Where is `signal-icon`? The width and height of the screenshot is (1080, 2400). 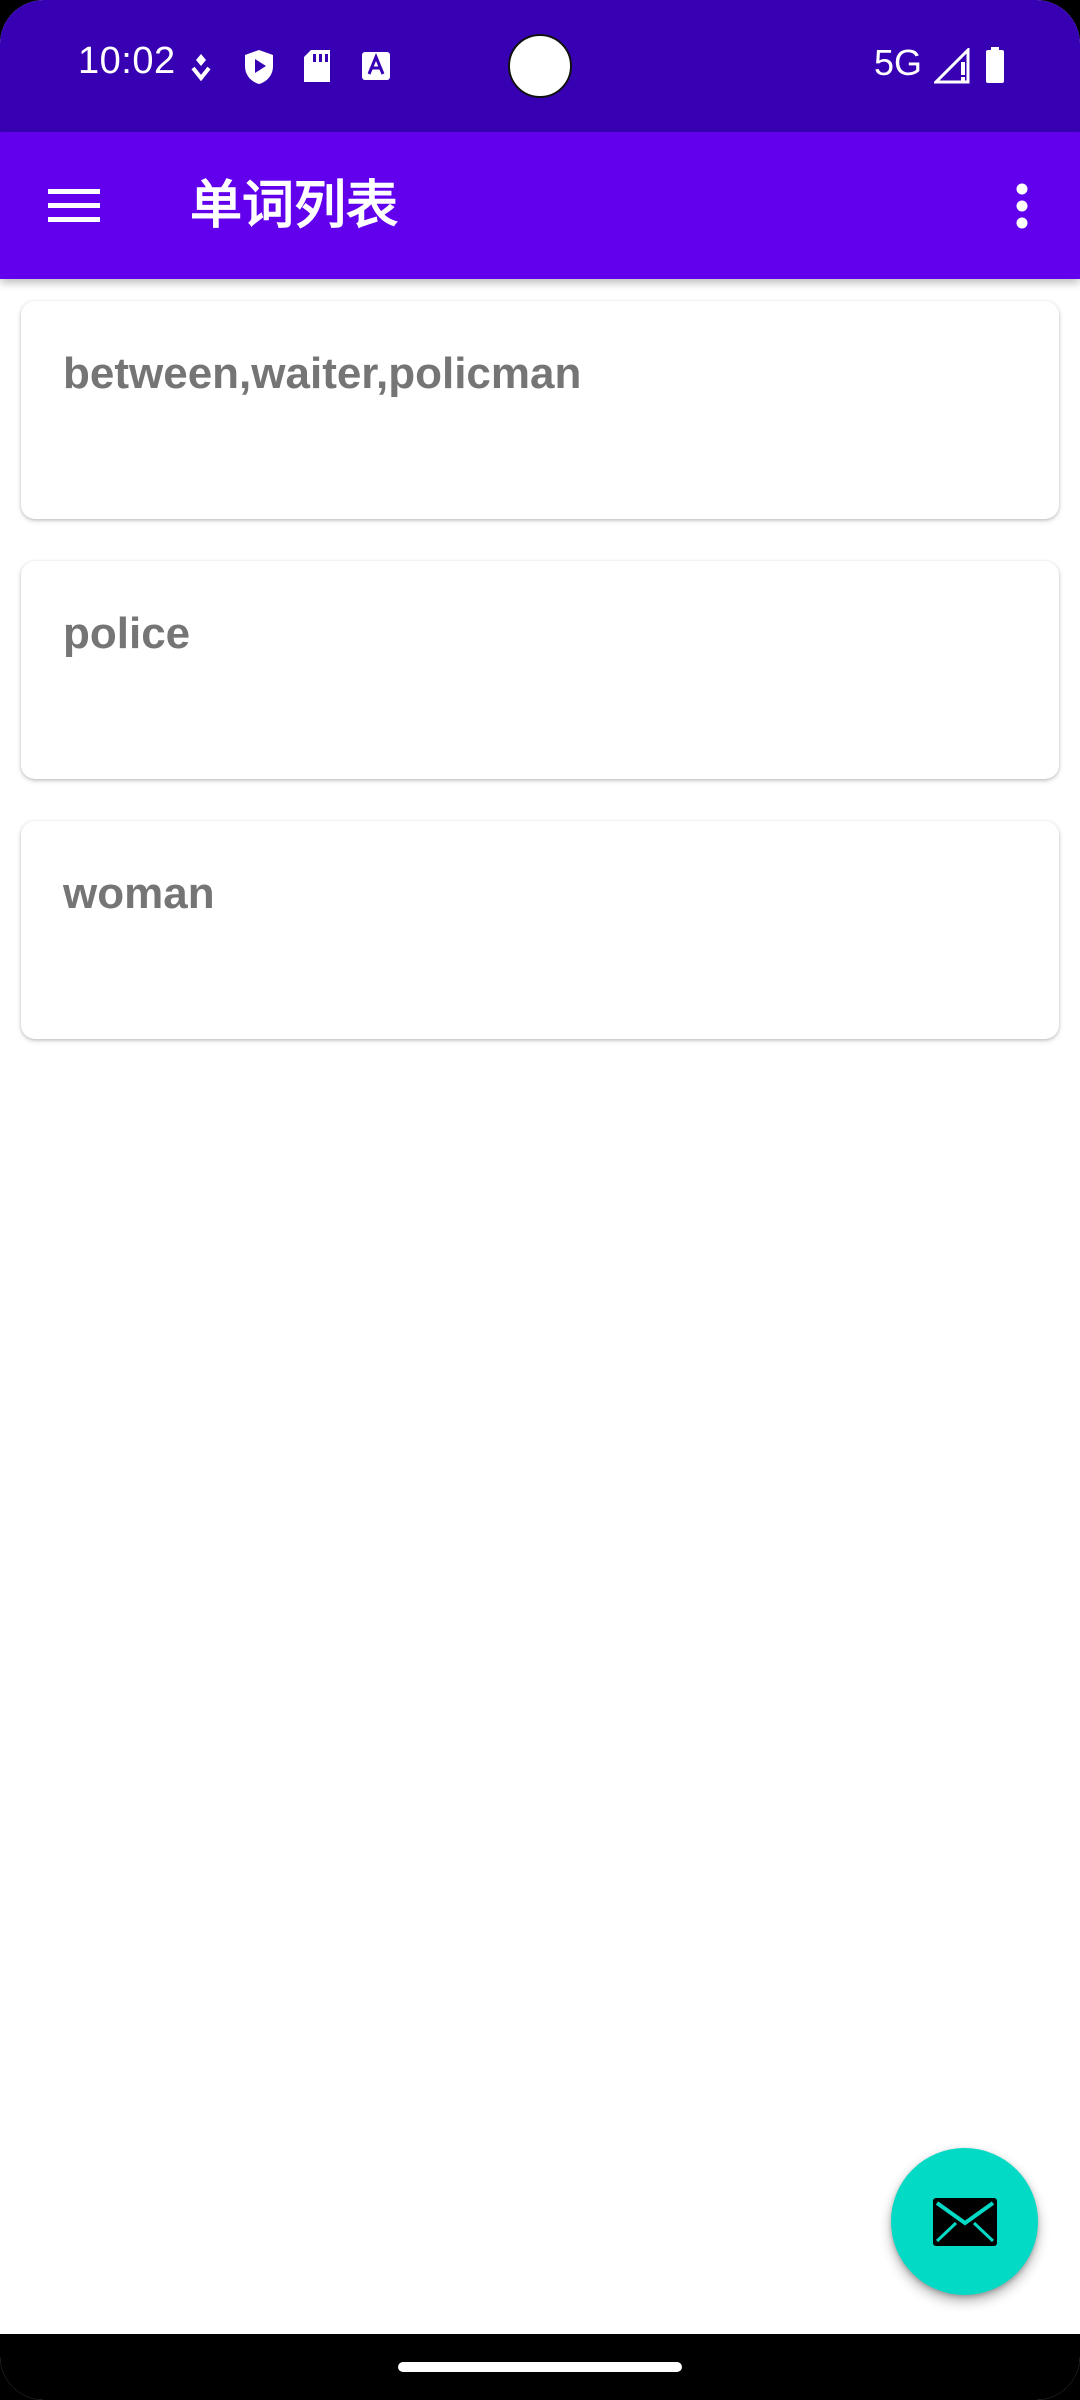 signal-icon is located at coordinates (952, 66).